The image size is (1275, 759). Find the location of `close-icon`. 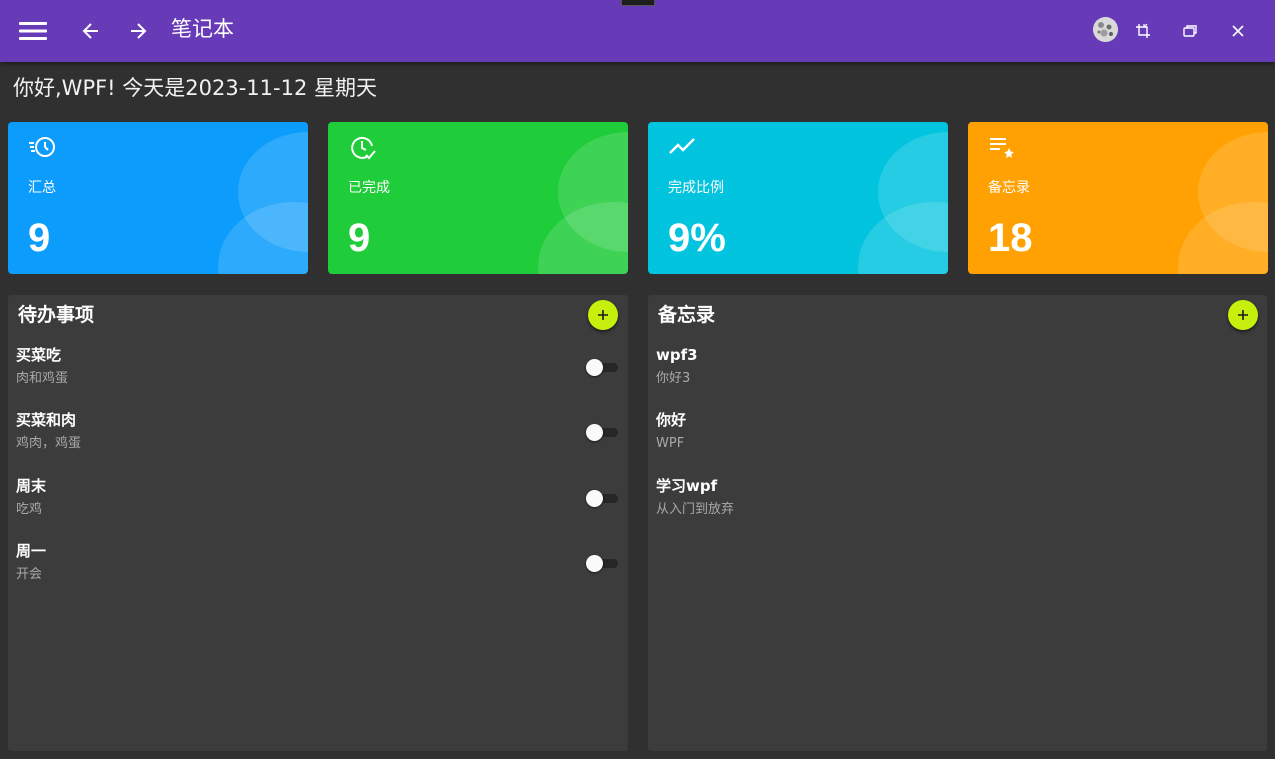

close-icon is located at coordinates (1238, 31).